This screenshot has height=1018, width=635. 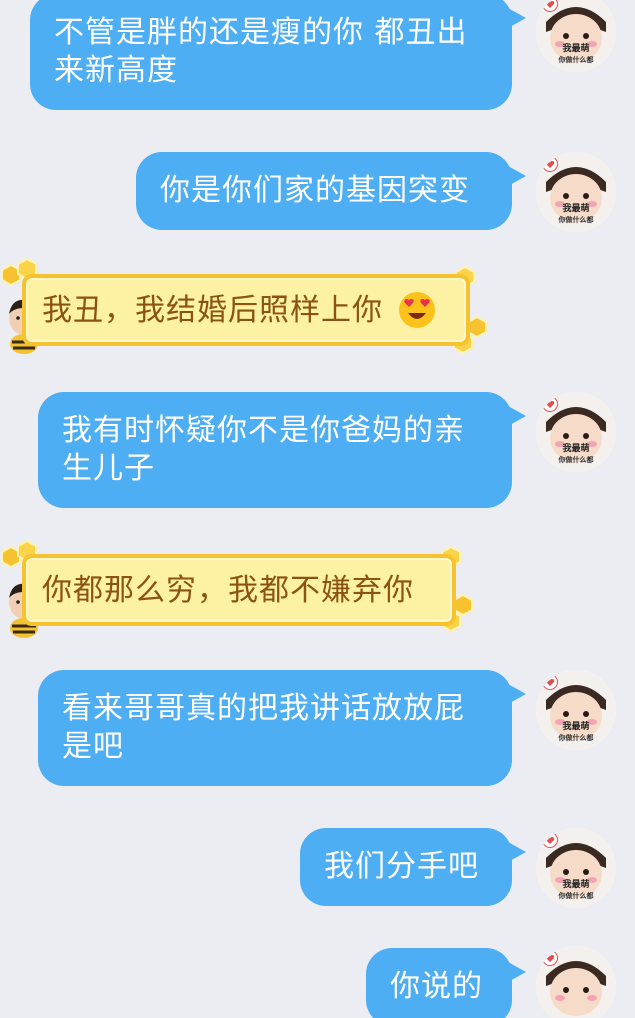 What do you see at coordinates (401, 866) in the screenshot?
I see `message-text: 我们分手吧` at bounding box center [401, 866].